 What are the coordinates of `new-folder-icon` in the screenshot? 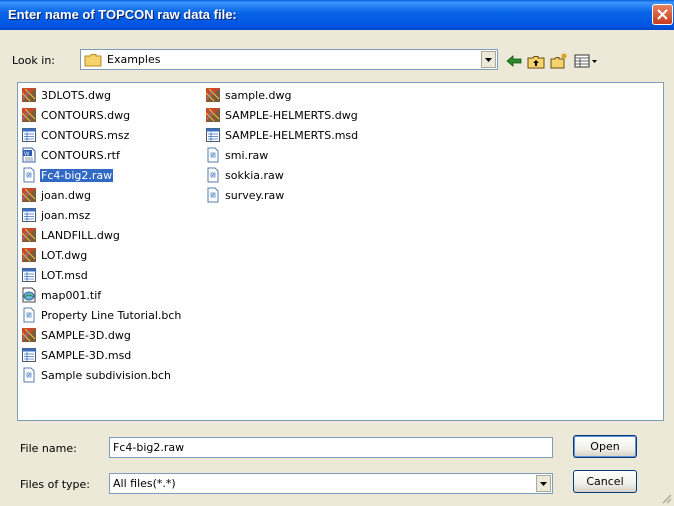 It's located at (558, 61).